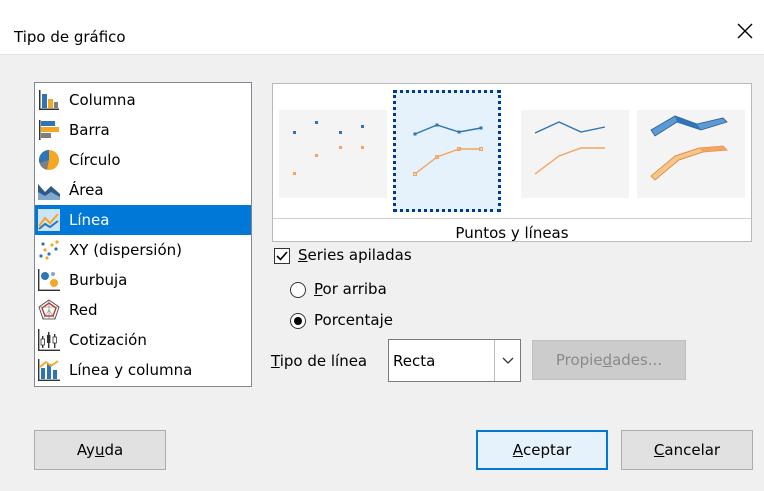 Image resolution: width=764 pixels, height=491 pixels. Describe the element at coordinates (512, 230) in the screenshot. I see `variant-caption: Puntos y líneas` at that location.